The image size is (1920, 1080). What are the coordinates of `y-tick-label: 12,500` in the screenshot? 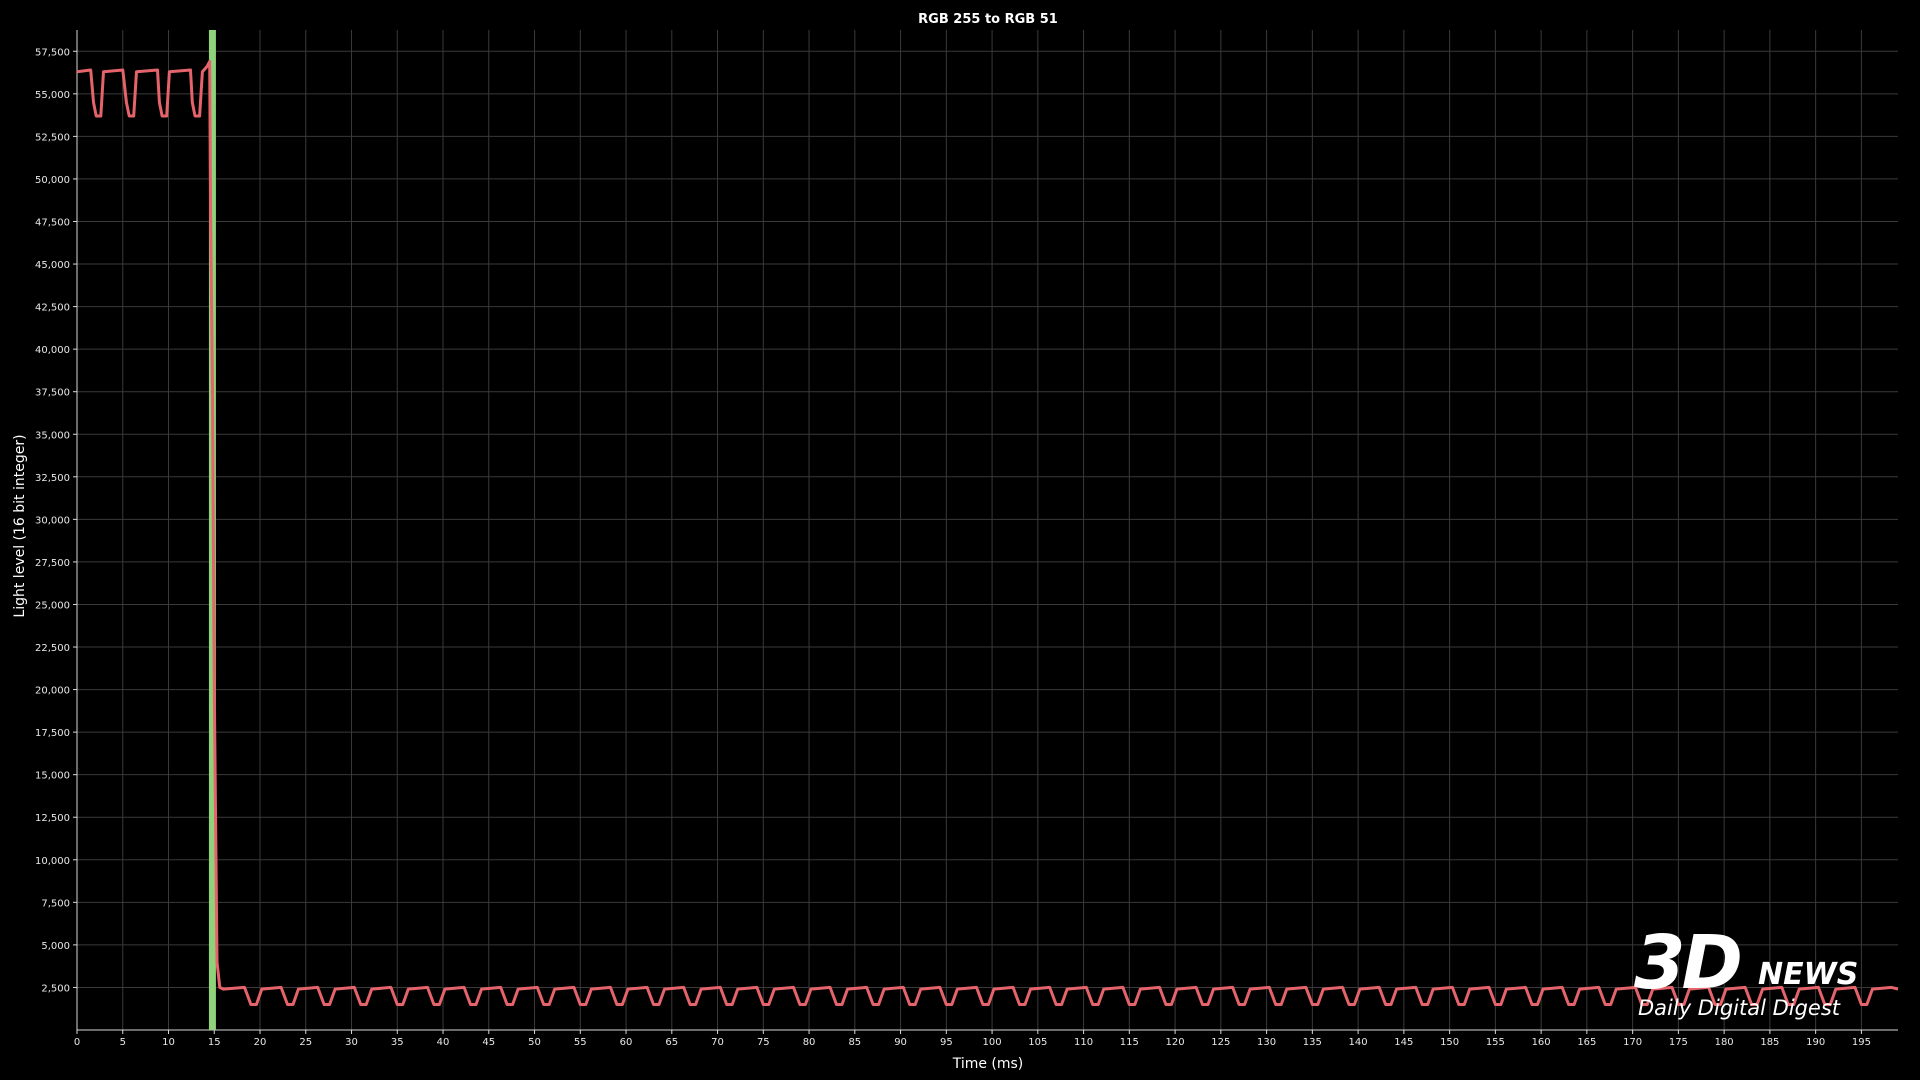 It's located at (52, 818).